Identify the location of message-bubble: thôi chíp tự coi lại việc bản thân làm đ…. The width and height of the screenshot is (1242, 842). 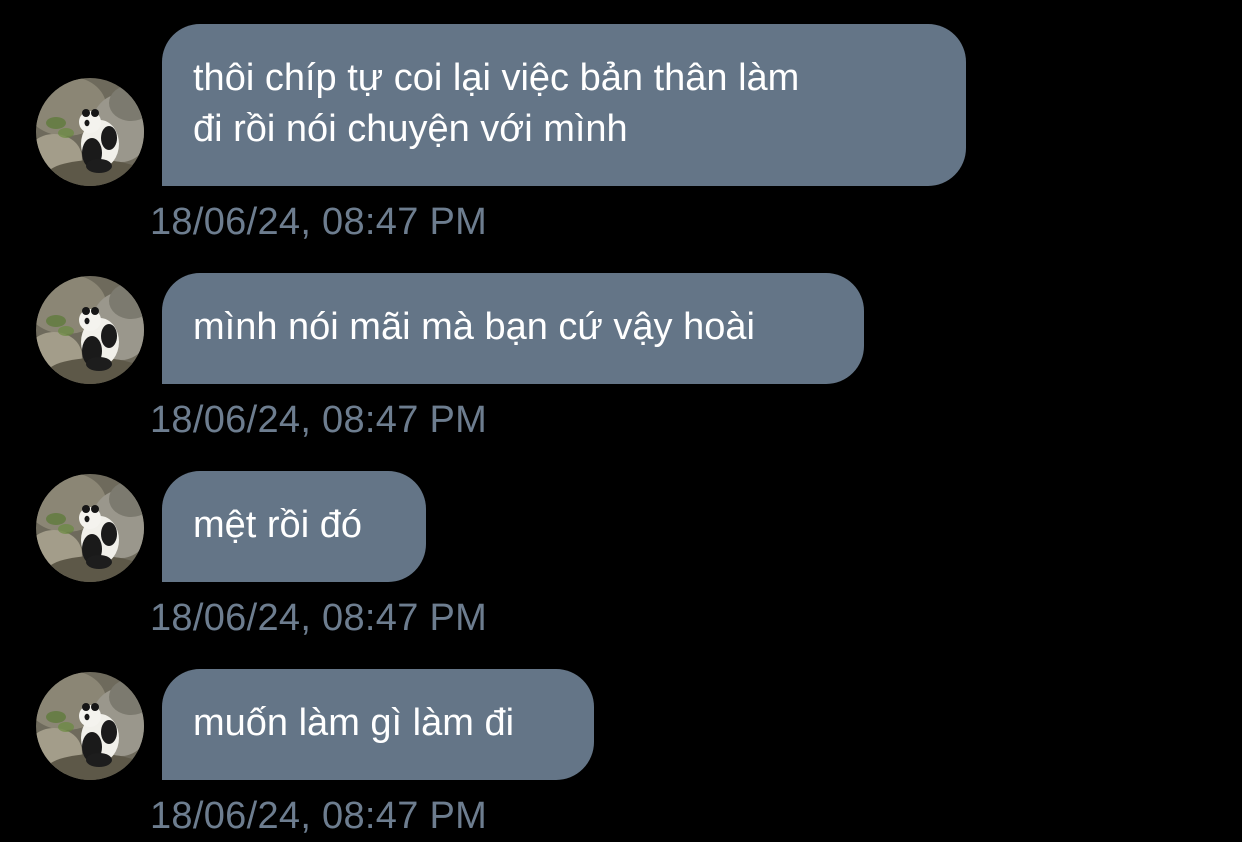
(564, 105).